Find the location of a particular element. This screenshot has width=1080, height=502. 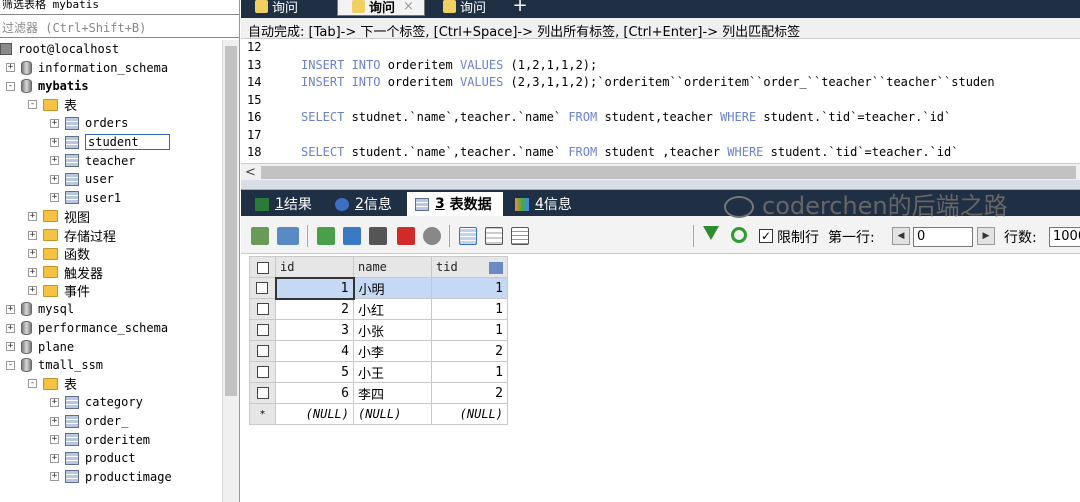

insert-row-icon is located at coordinates (326, 236).